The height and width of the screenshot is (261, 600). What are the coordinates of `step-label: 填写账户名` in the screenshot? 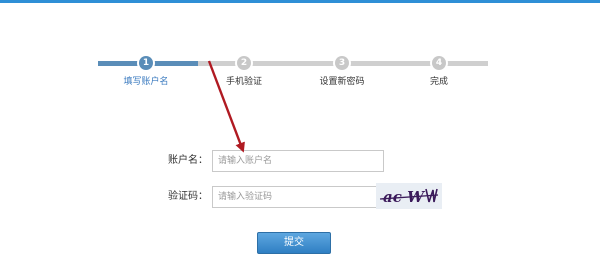 It's located at (146, 82).